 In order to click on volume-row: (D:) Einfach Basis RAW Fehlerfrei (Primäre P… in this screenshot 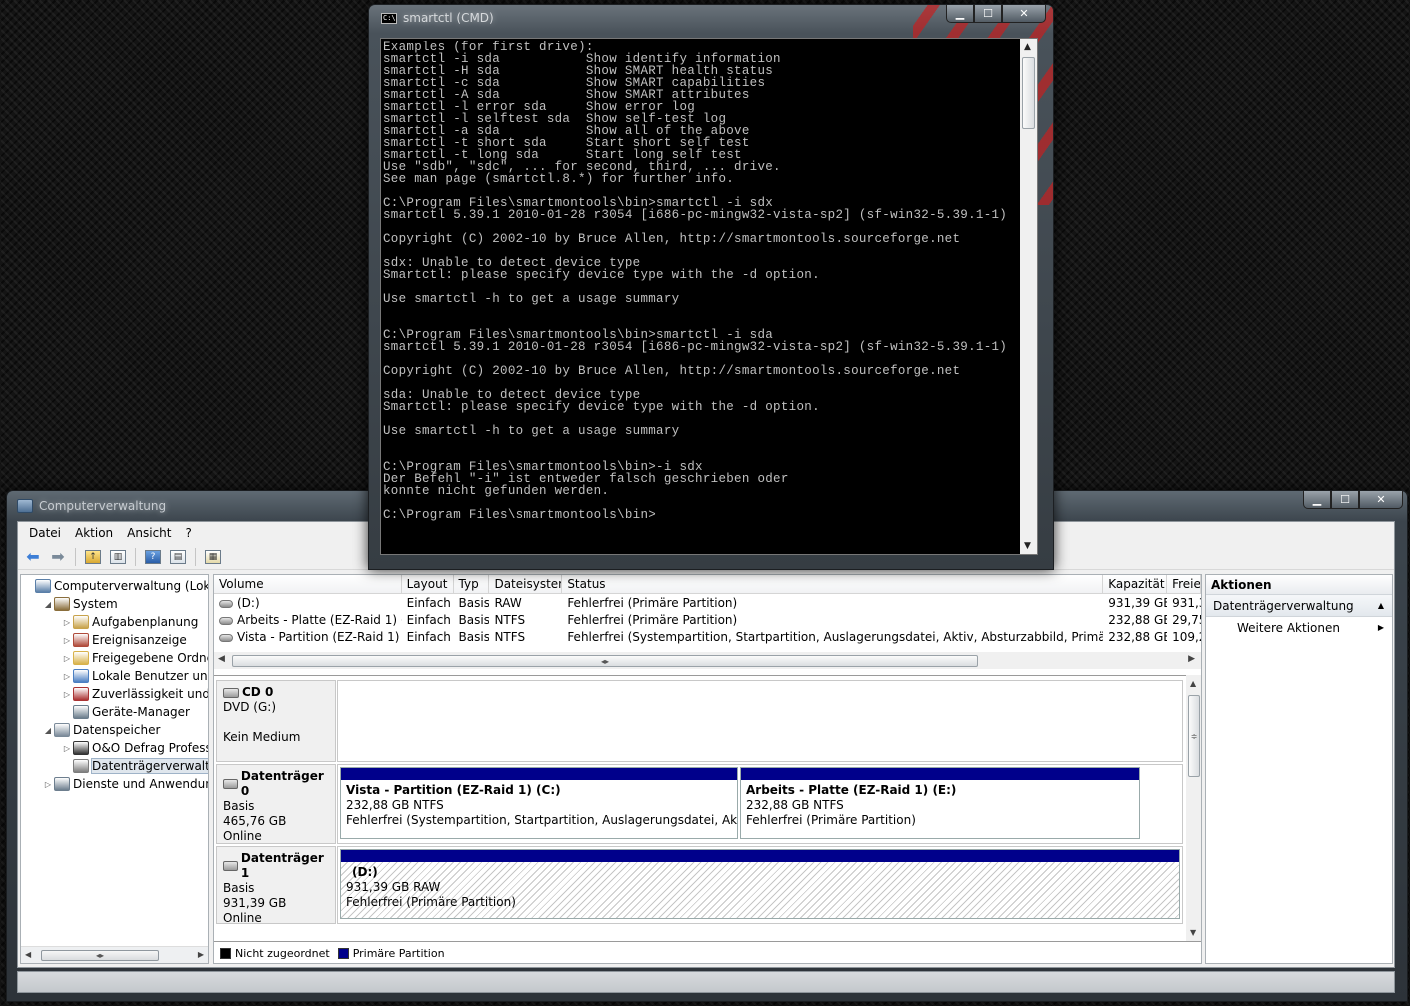, I will do `click(707, 603)`.